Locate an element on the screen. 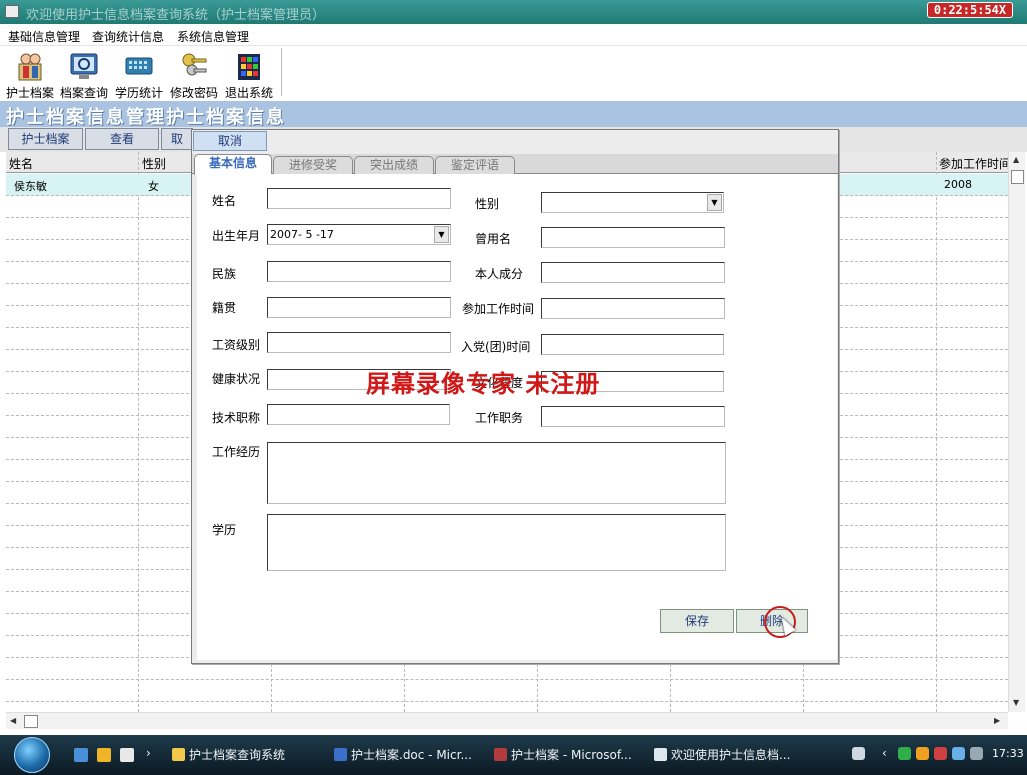 This screenshot has height=775, width=1027. education-textarea is located at coordinates (496, 542).